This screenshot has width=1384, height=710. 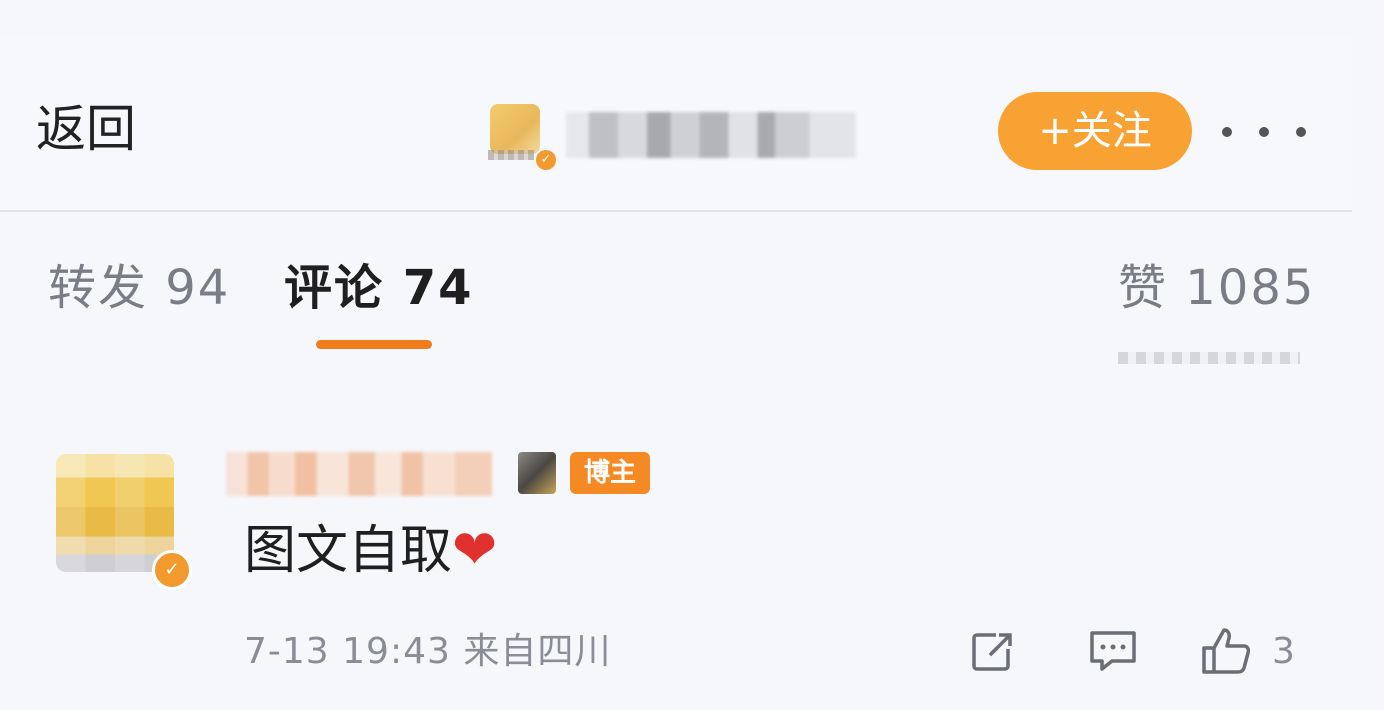 What do you see at coordinates (537, 473) in the screenshot?
I see `member-medal-icon` at bounding box center [537, 473].